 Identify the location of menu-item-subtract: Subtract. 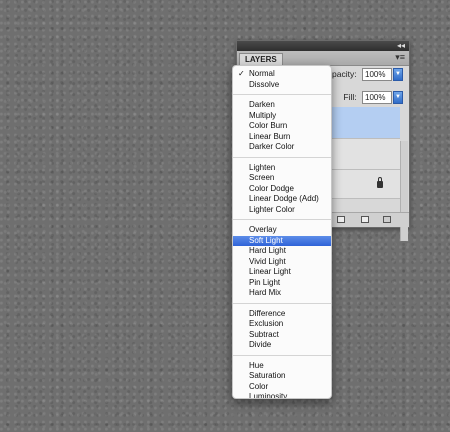
(282, 335).